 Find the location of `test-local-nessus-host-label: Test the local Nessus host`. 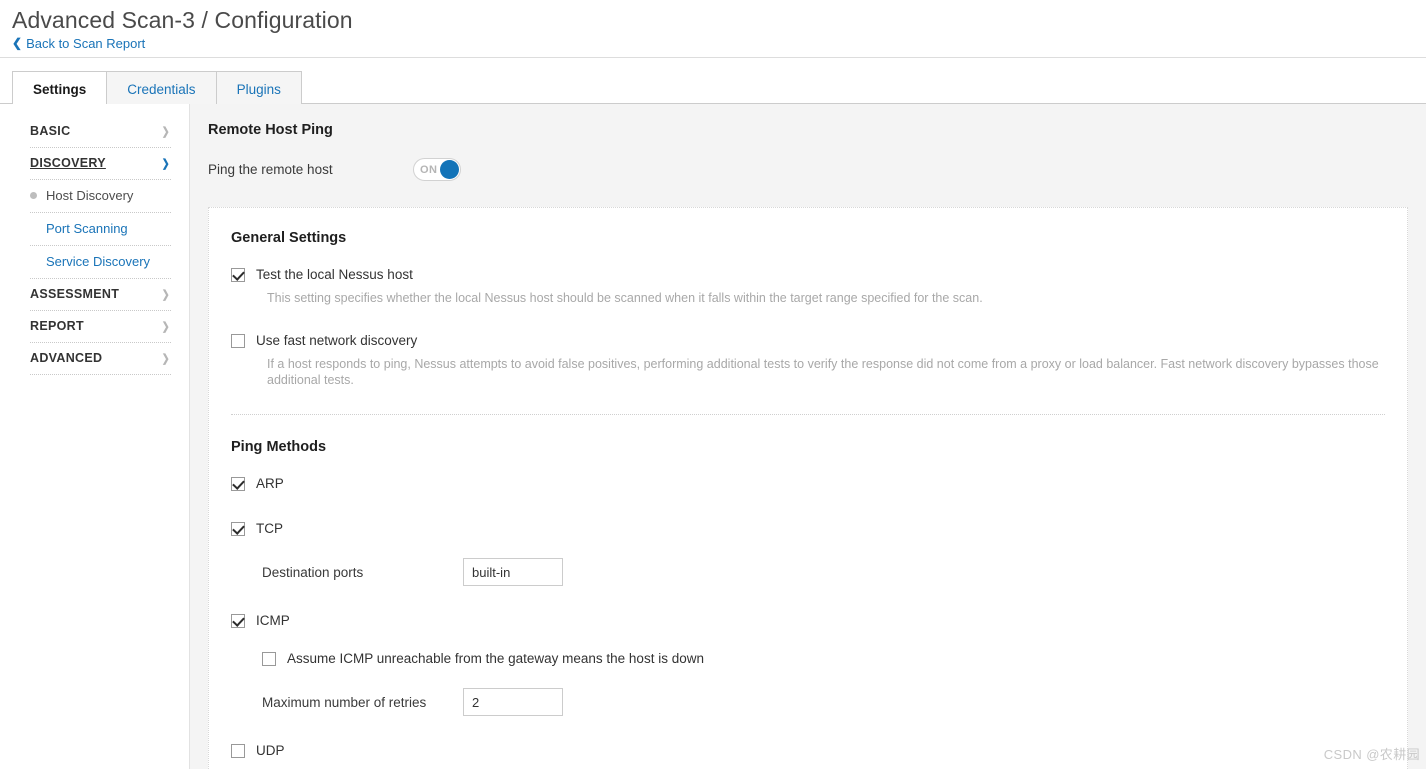

test-local-nessus-host-label: Test the local Nessus host is located at coordinates (334, 274).